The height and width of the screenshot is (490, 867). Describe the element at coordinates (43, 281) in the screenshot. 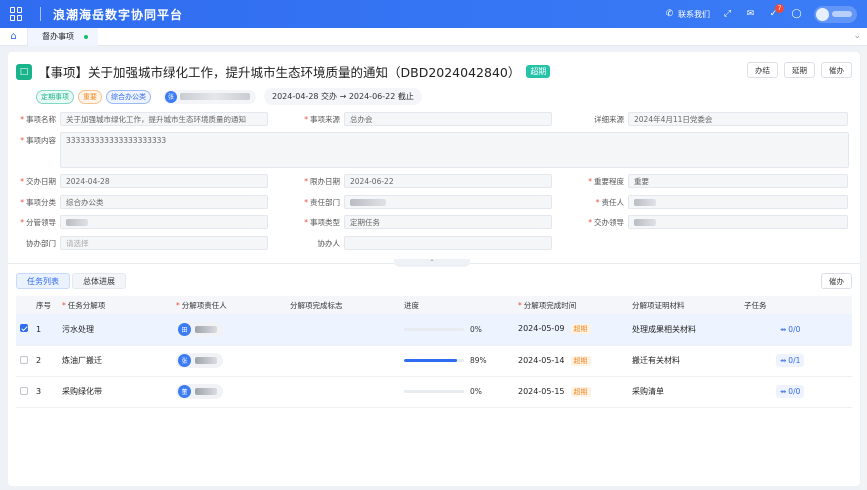

I see `tab-task-list: 任务列表` at that location.